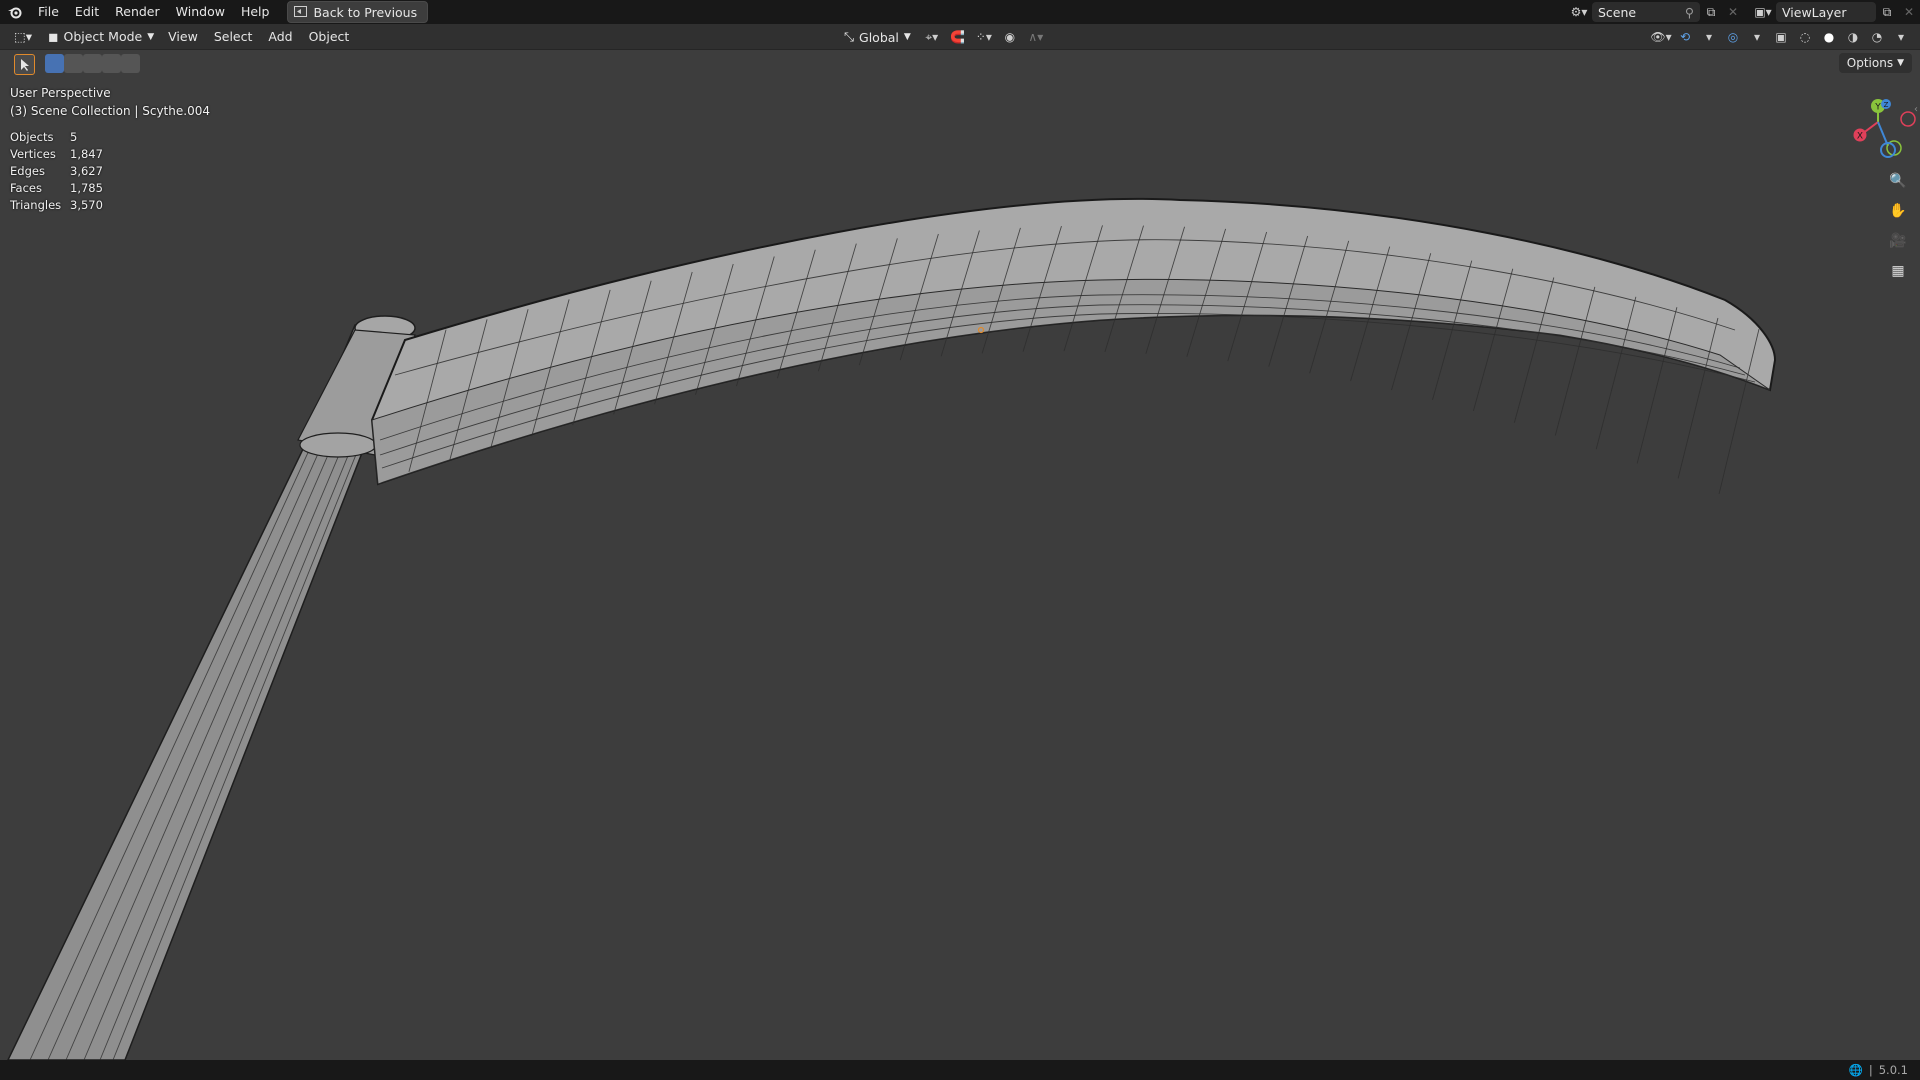  I want to click on network-globe-icon: 🌐, so click(1856, 1070).